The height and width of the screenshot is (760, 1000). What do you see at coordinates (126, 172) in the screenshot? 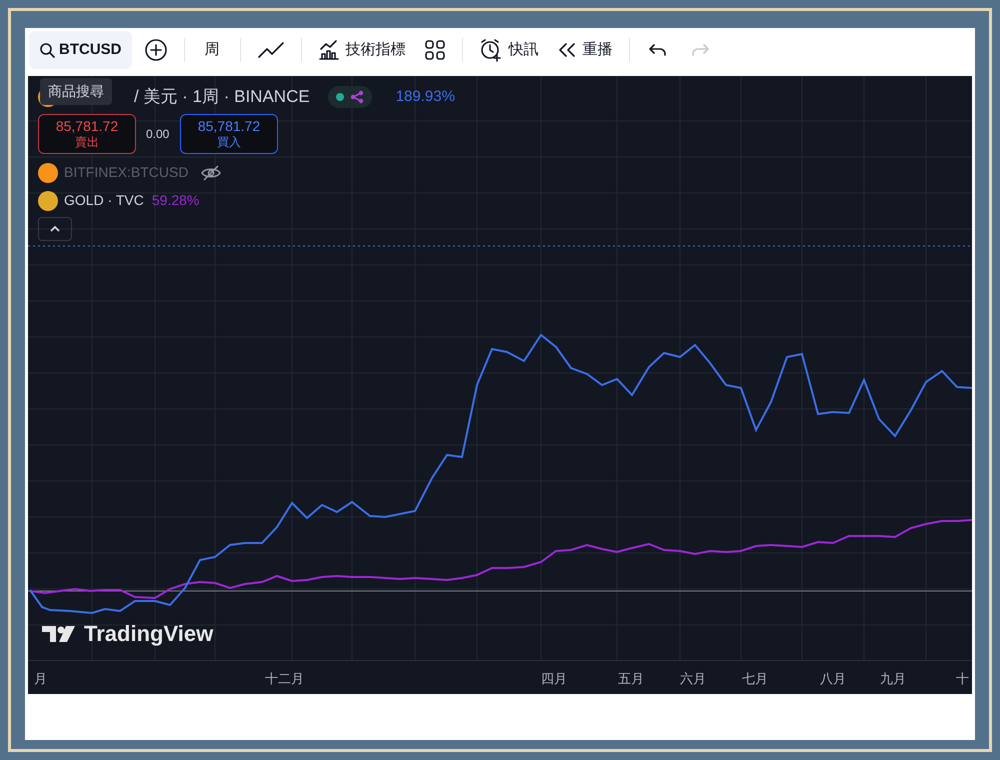
I see `series-name: BITFINEX:BTCUSD` at bounding box center [126, 172].